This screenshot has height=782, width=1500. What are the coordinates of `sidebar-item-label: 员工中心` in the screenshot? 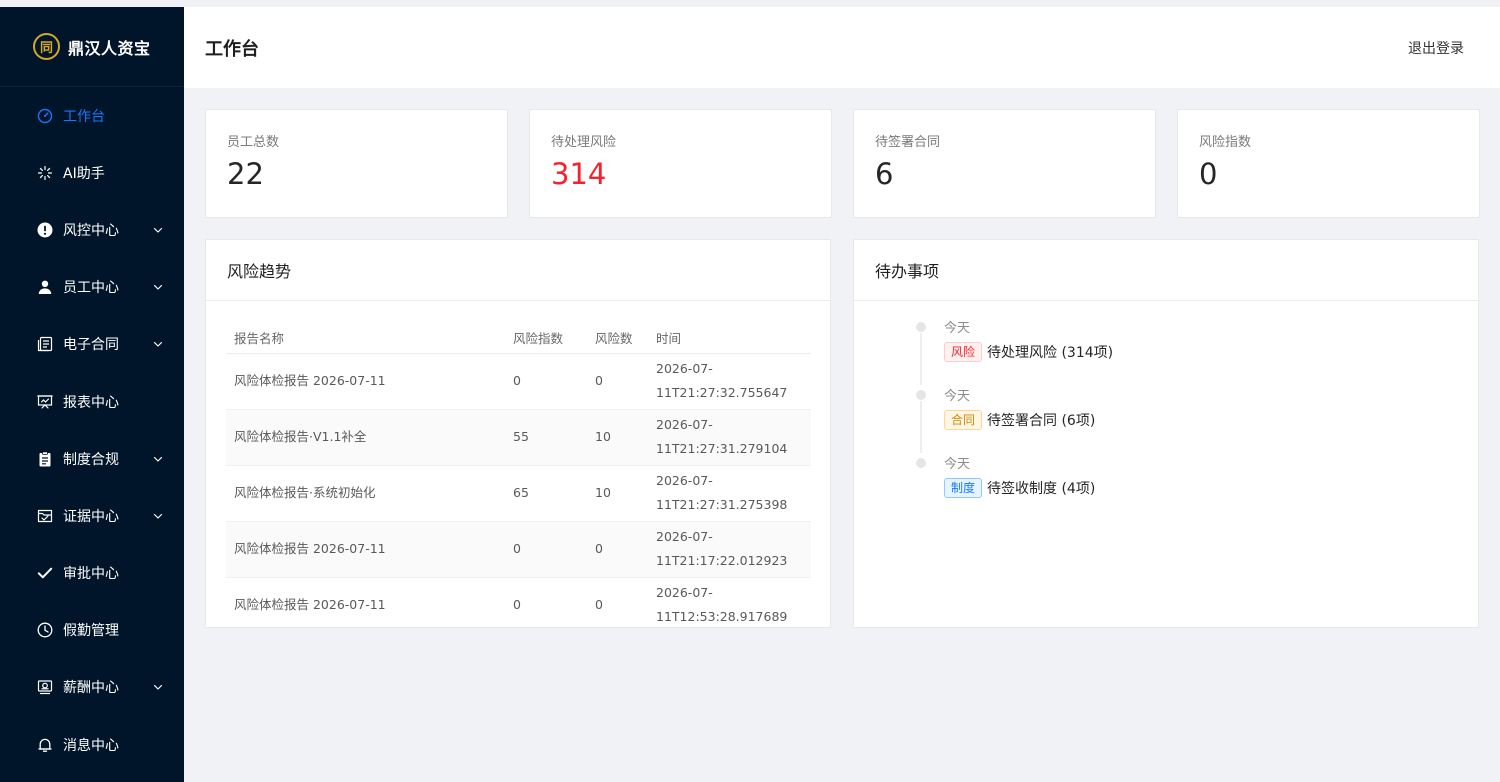 It's located at (91, 288).